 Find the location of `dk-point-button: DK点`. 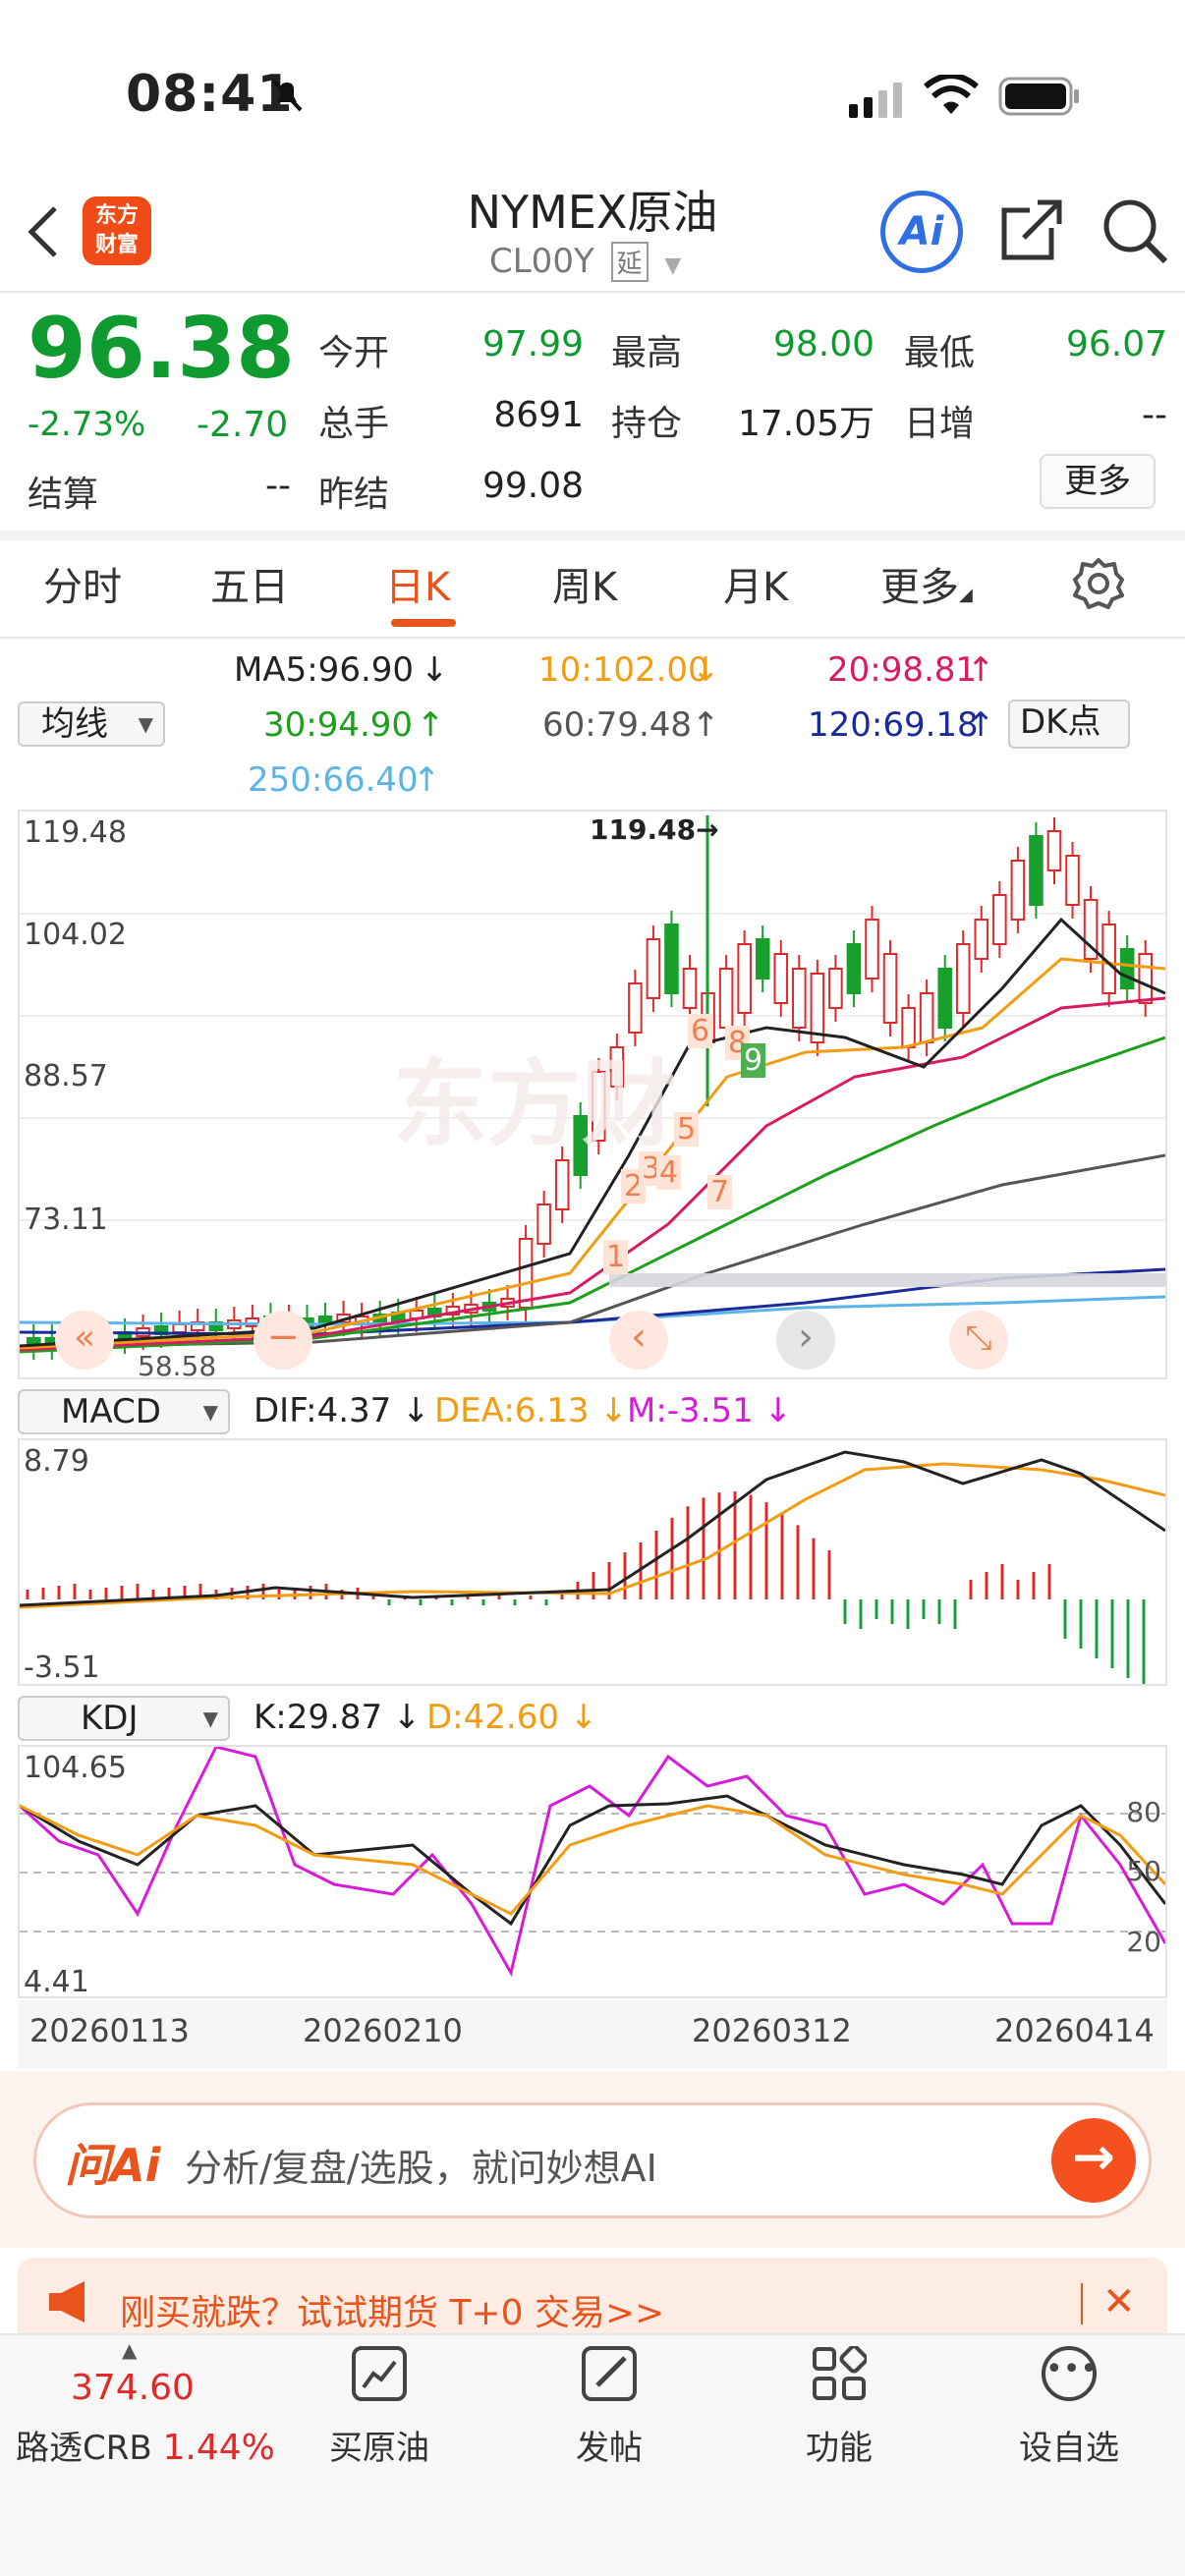

dk-point-button: DK点 is located at coordinates (1069, 724).